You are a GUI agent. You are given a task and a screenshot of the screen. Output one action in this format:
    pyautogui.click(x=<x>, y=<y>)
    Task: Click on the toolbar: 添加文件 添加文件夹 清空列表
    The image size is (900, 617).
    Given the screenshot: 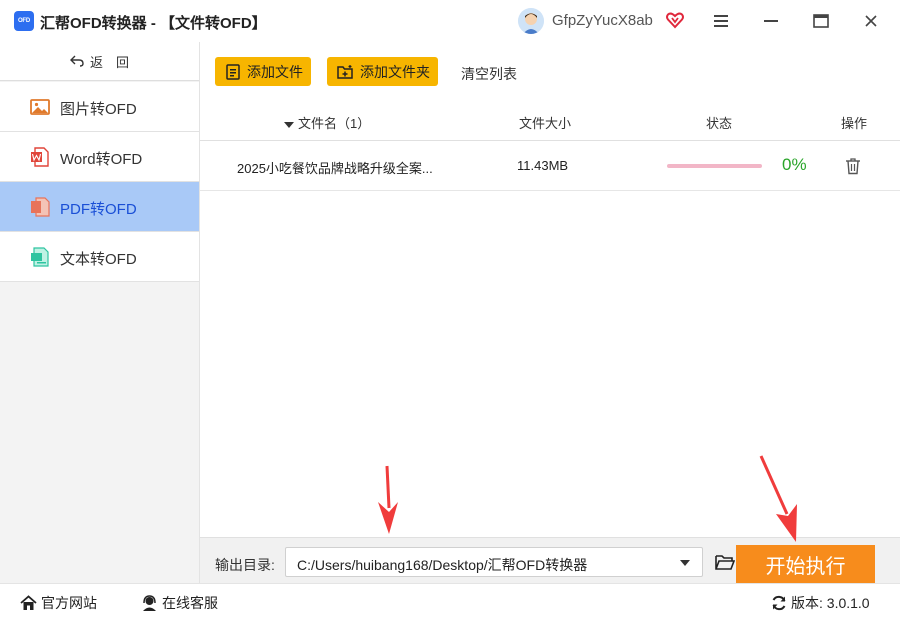 What is the action you would take?
    pyautogui.click(x=550, y=71)
    